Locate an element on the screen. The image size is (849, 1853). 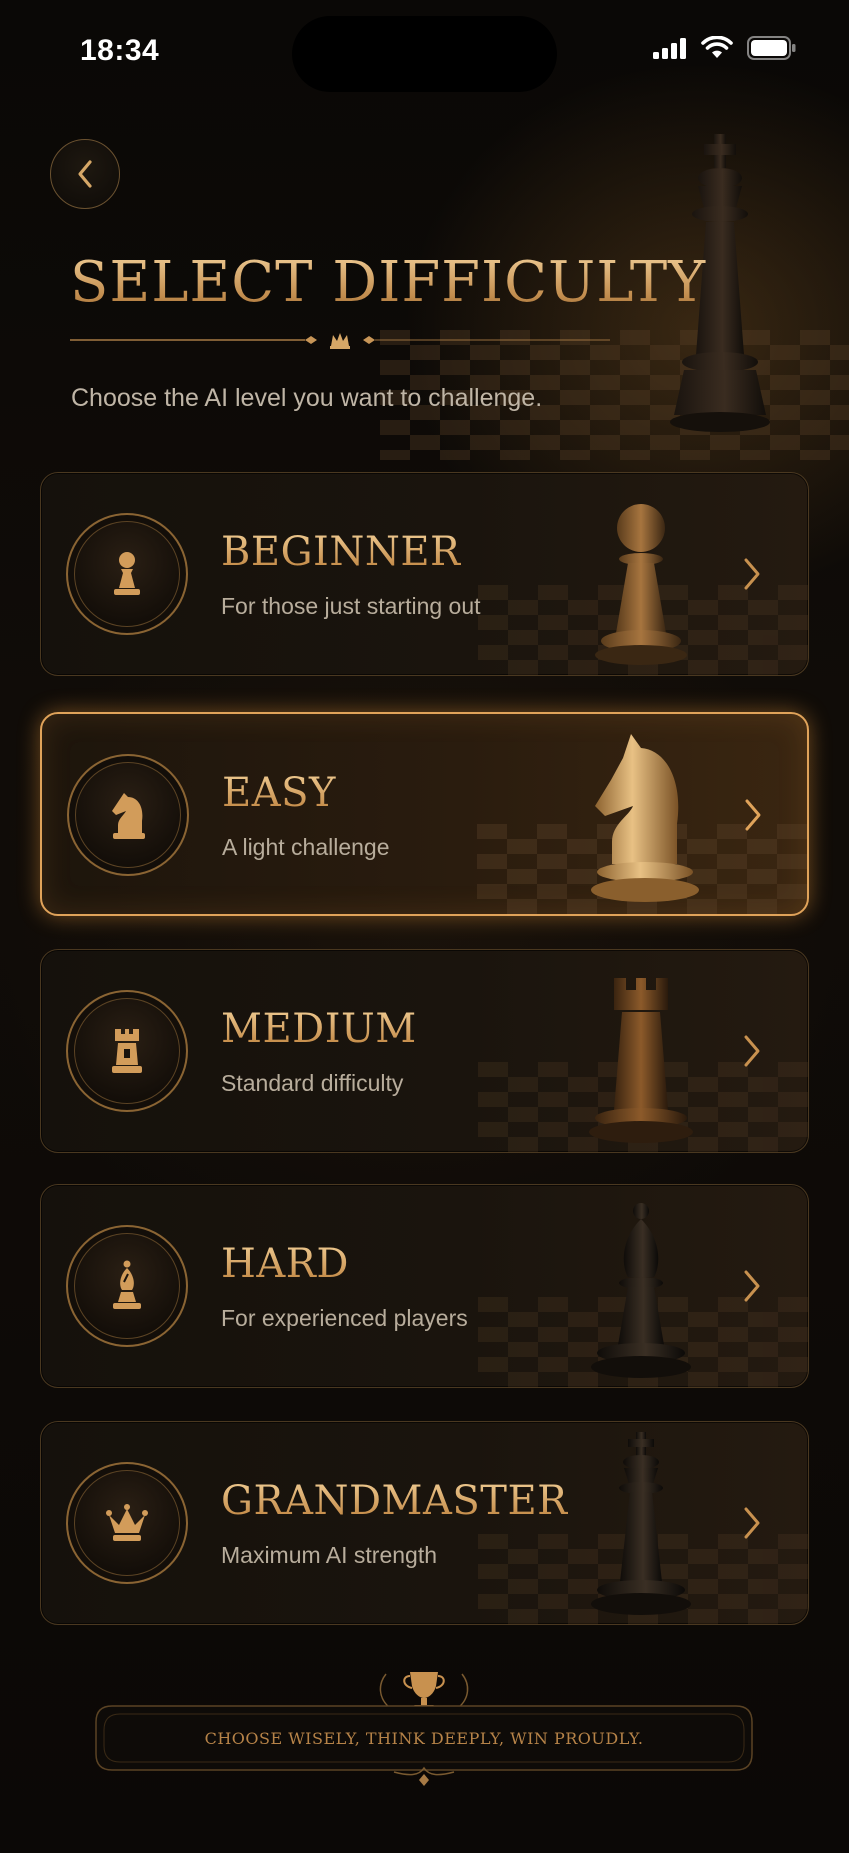
back-button is located at coordinates (85, 174).